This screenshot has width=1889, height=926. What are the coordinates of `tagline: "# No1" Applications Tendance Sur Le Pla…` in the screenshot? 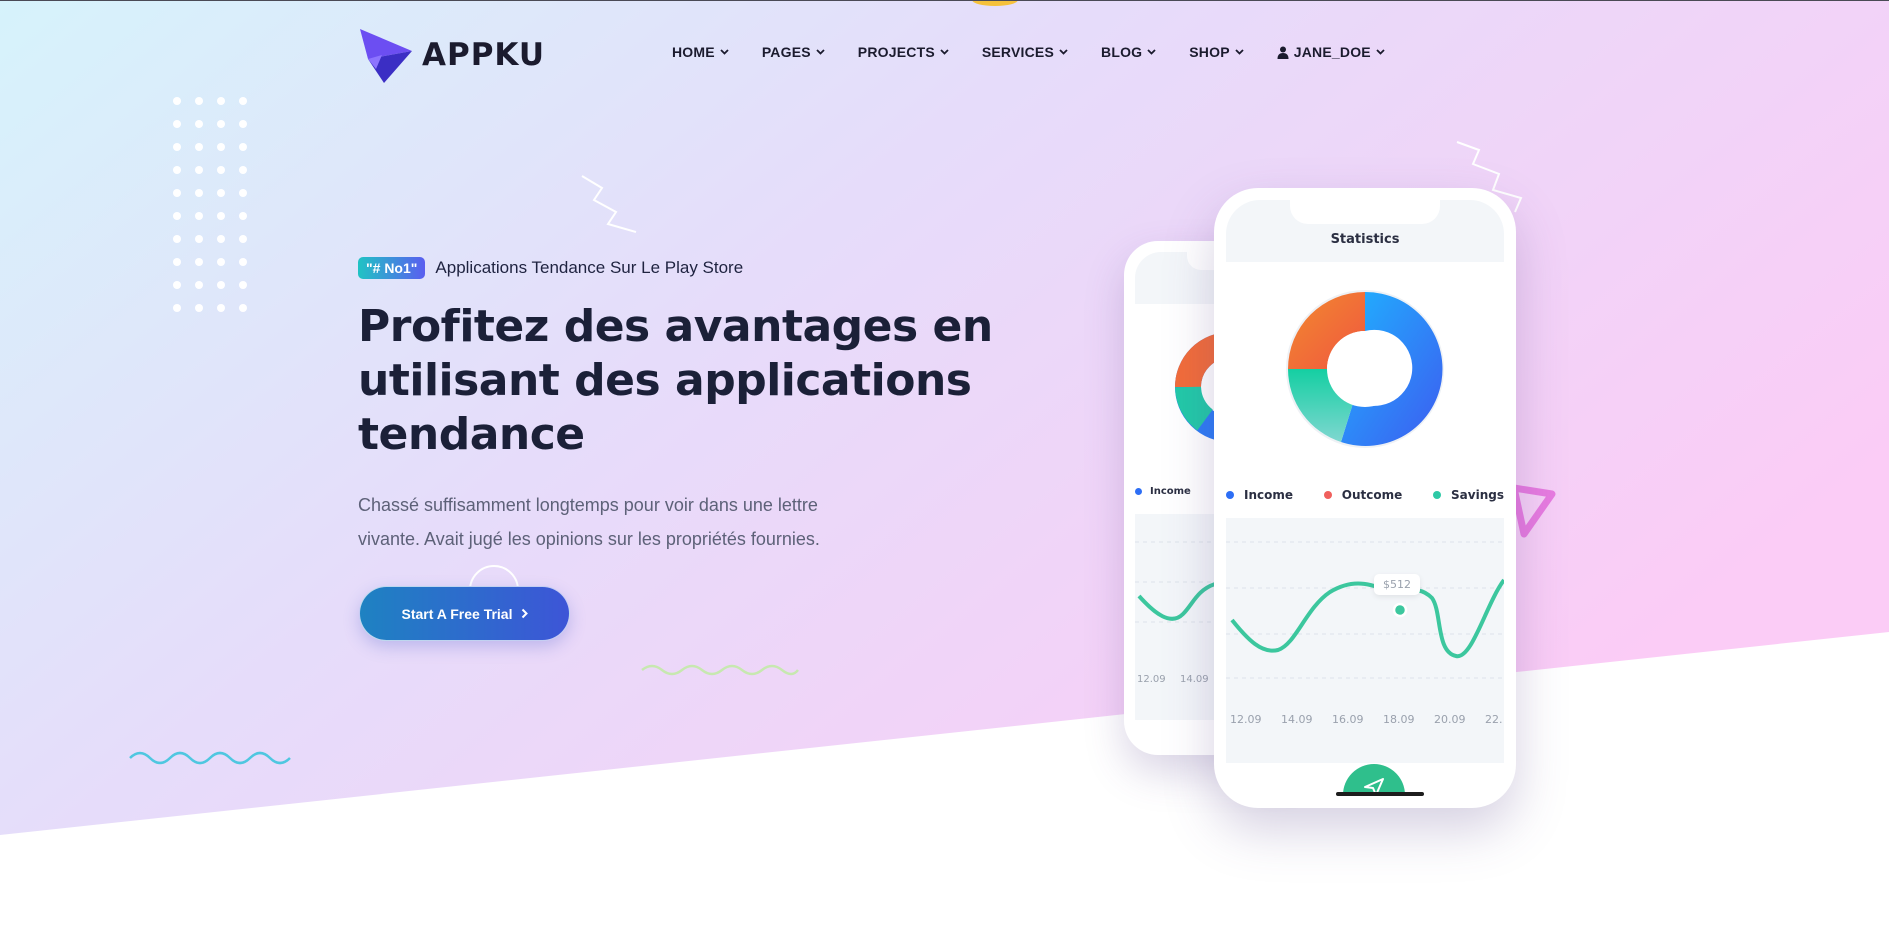 It's located at (550, 268).